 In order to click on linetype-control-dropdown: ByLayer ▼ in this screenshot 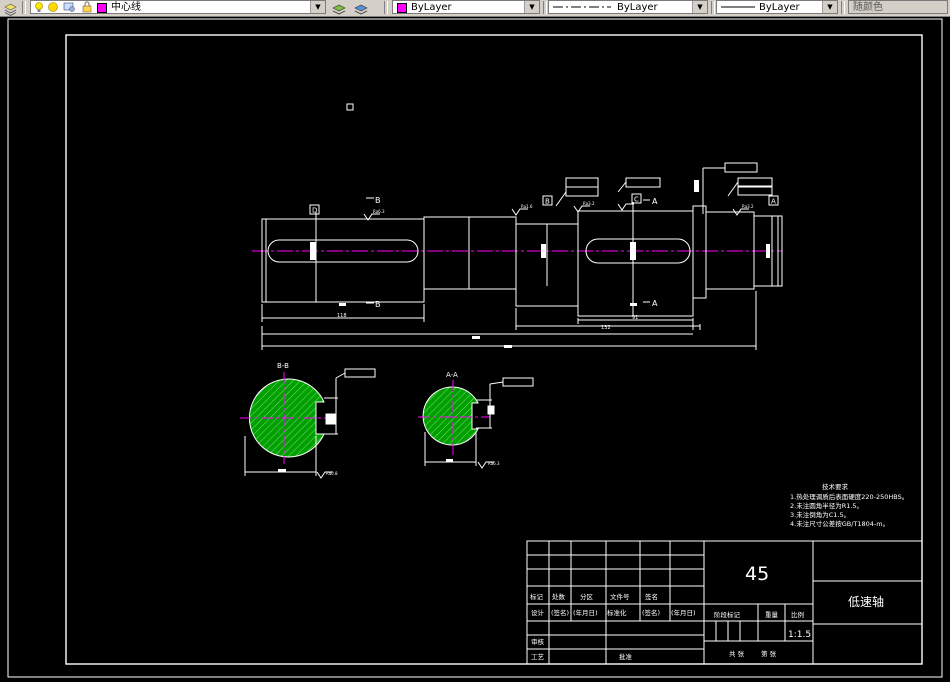, I will do `click(628, 7)`.